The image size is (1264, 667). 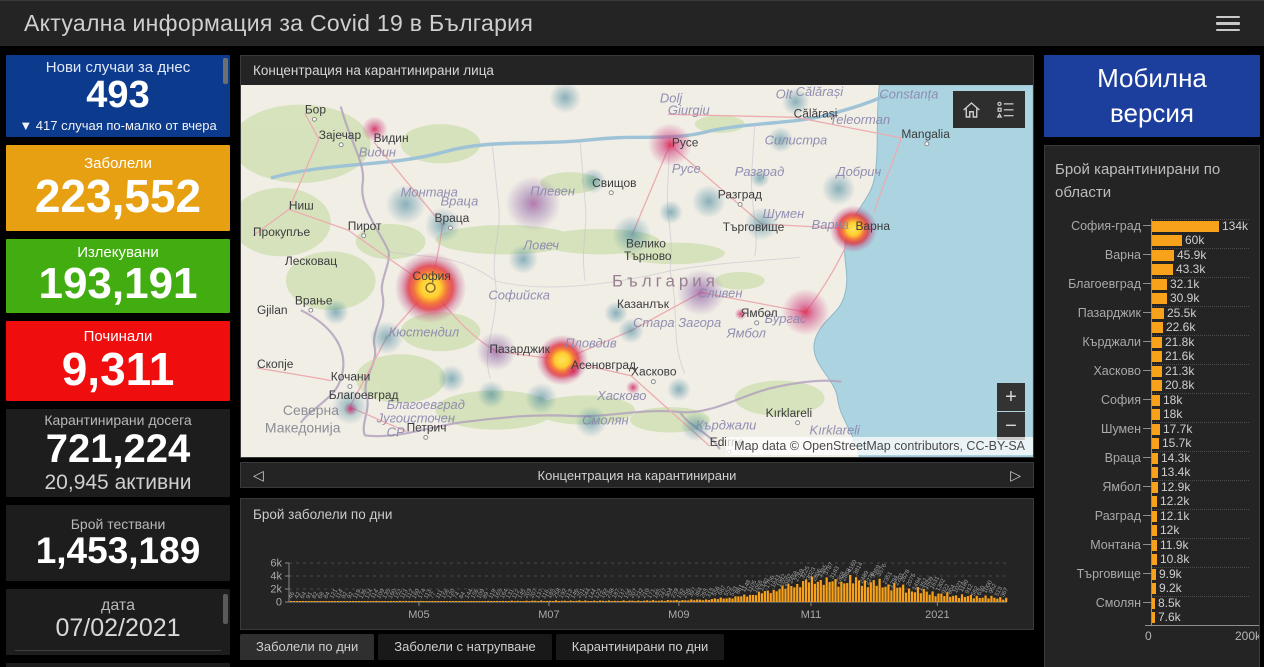 What do you see at coordinates (971, 109) in the screenshot?
I see `home-icon` at bounding box center [971, 109].